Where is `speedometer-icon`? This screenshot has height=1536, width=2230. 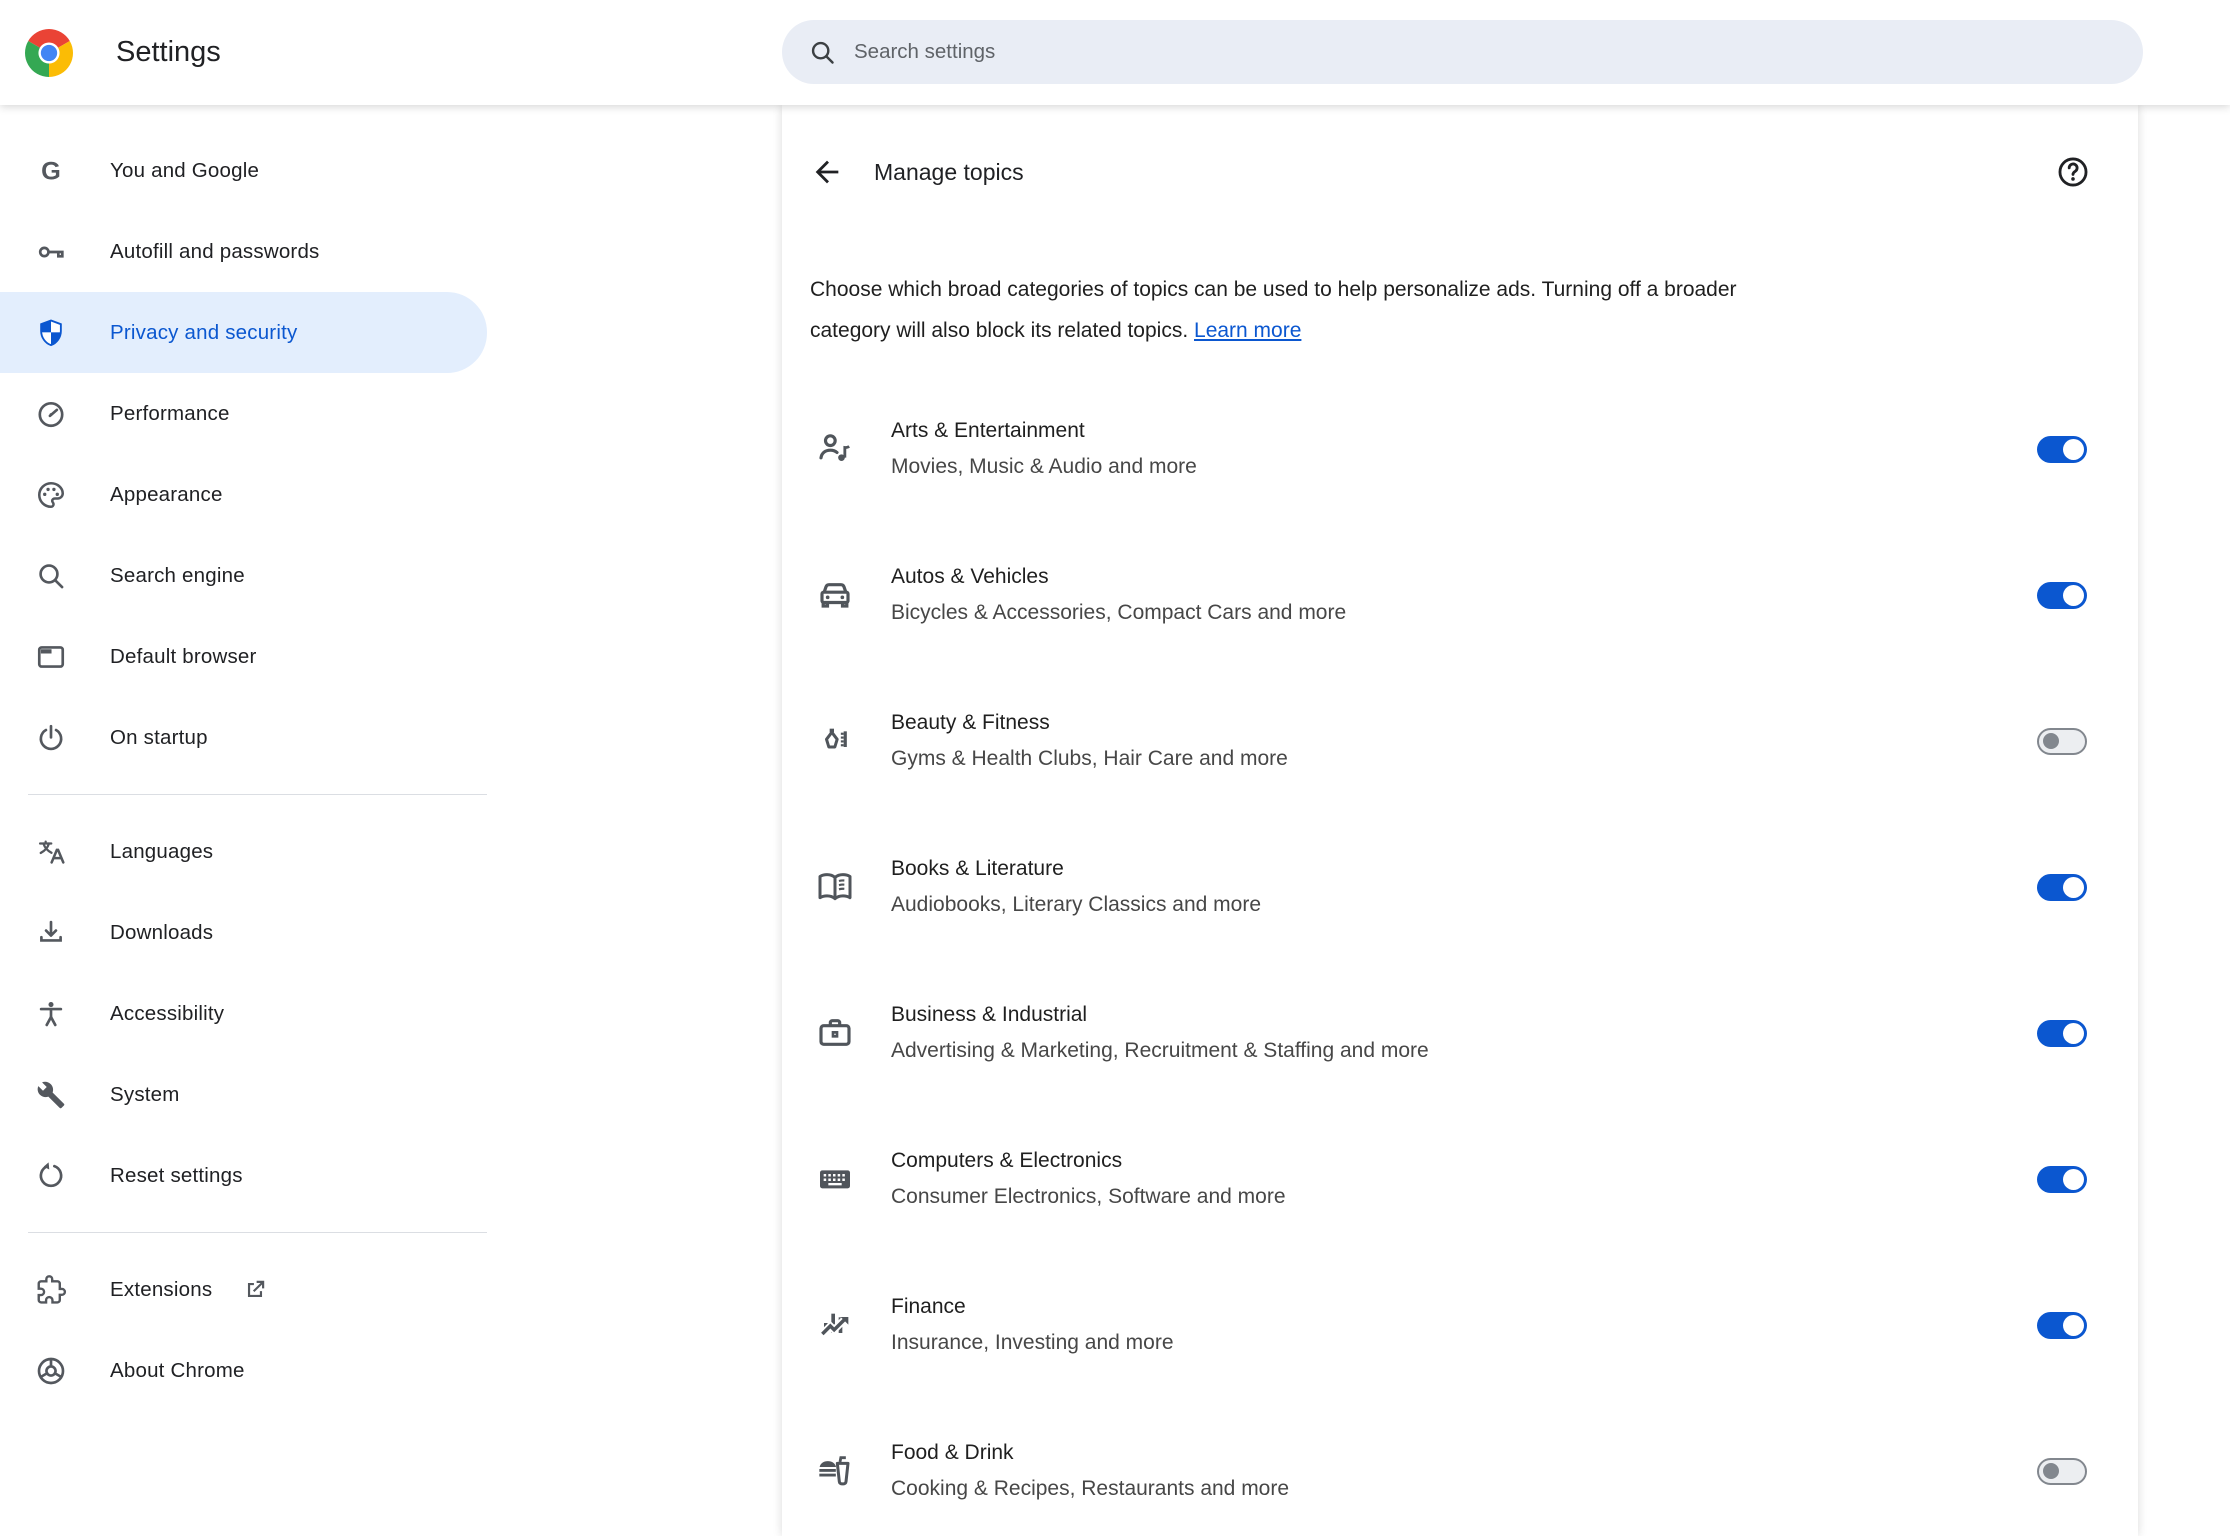
speedometer-icon is located at coordinates (51, 414).